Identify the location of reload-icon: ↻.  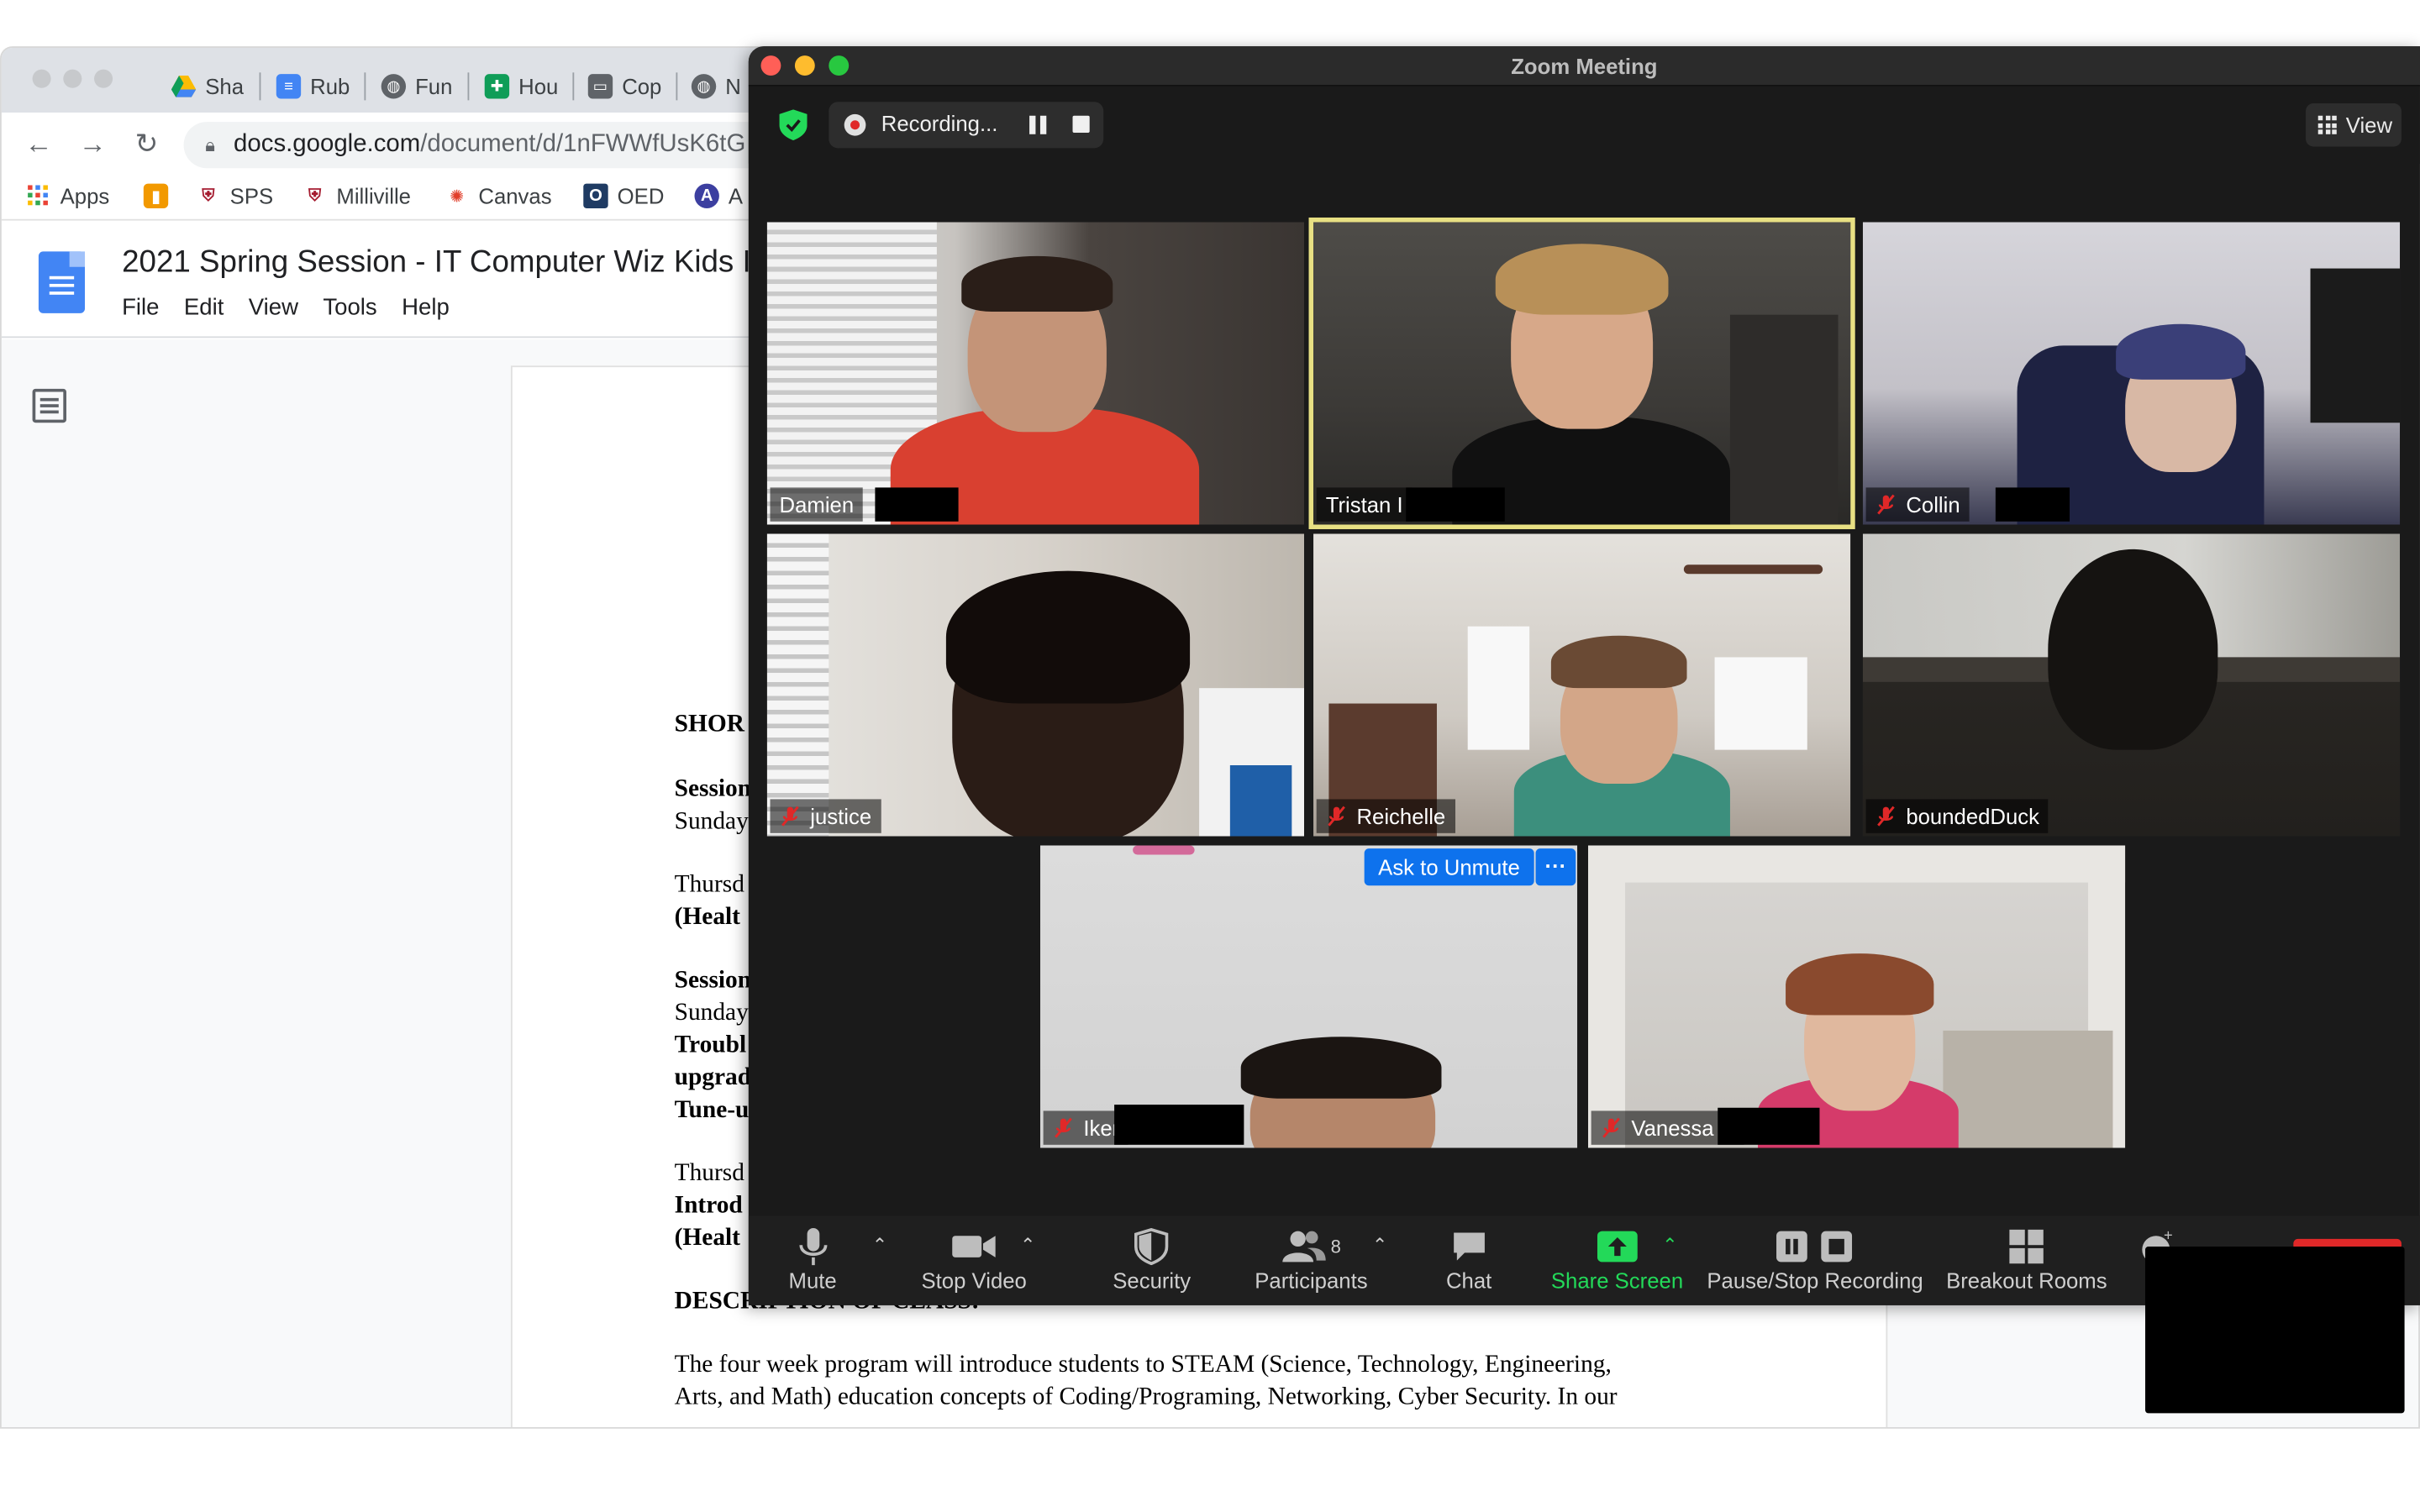
(146, 143).